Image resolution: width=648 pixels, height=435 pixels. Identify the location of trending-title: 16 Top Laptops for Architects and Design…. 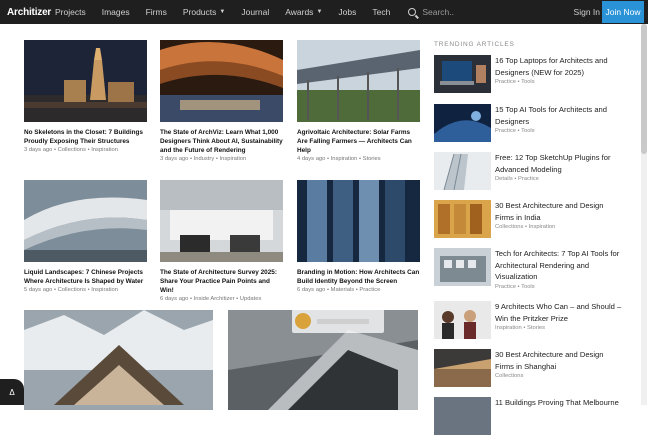
(559, 66).